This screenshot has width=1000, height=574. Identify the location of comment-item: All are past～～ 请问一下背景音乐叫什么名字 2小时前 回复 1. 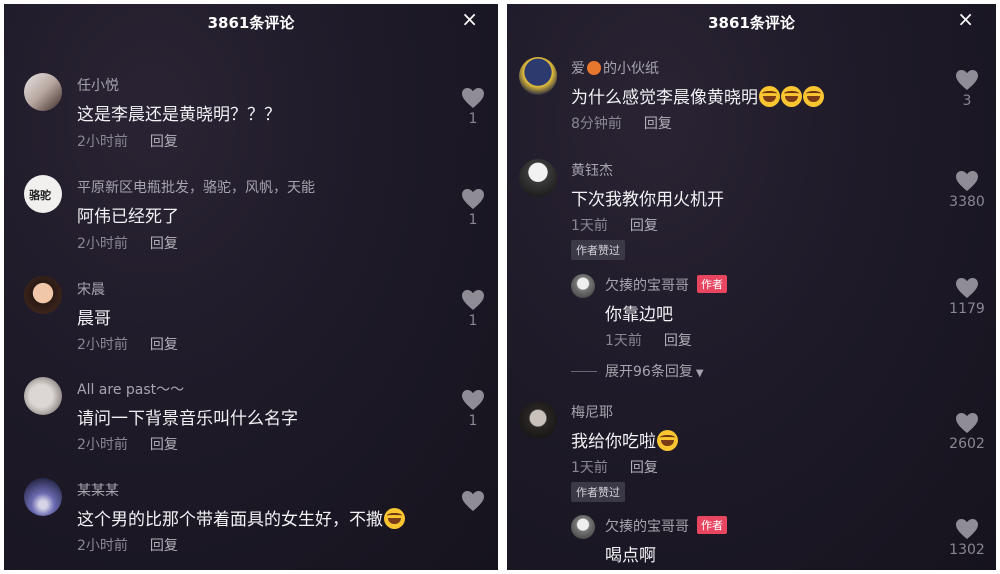
(251, 419).